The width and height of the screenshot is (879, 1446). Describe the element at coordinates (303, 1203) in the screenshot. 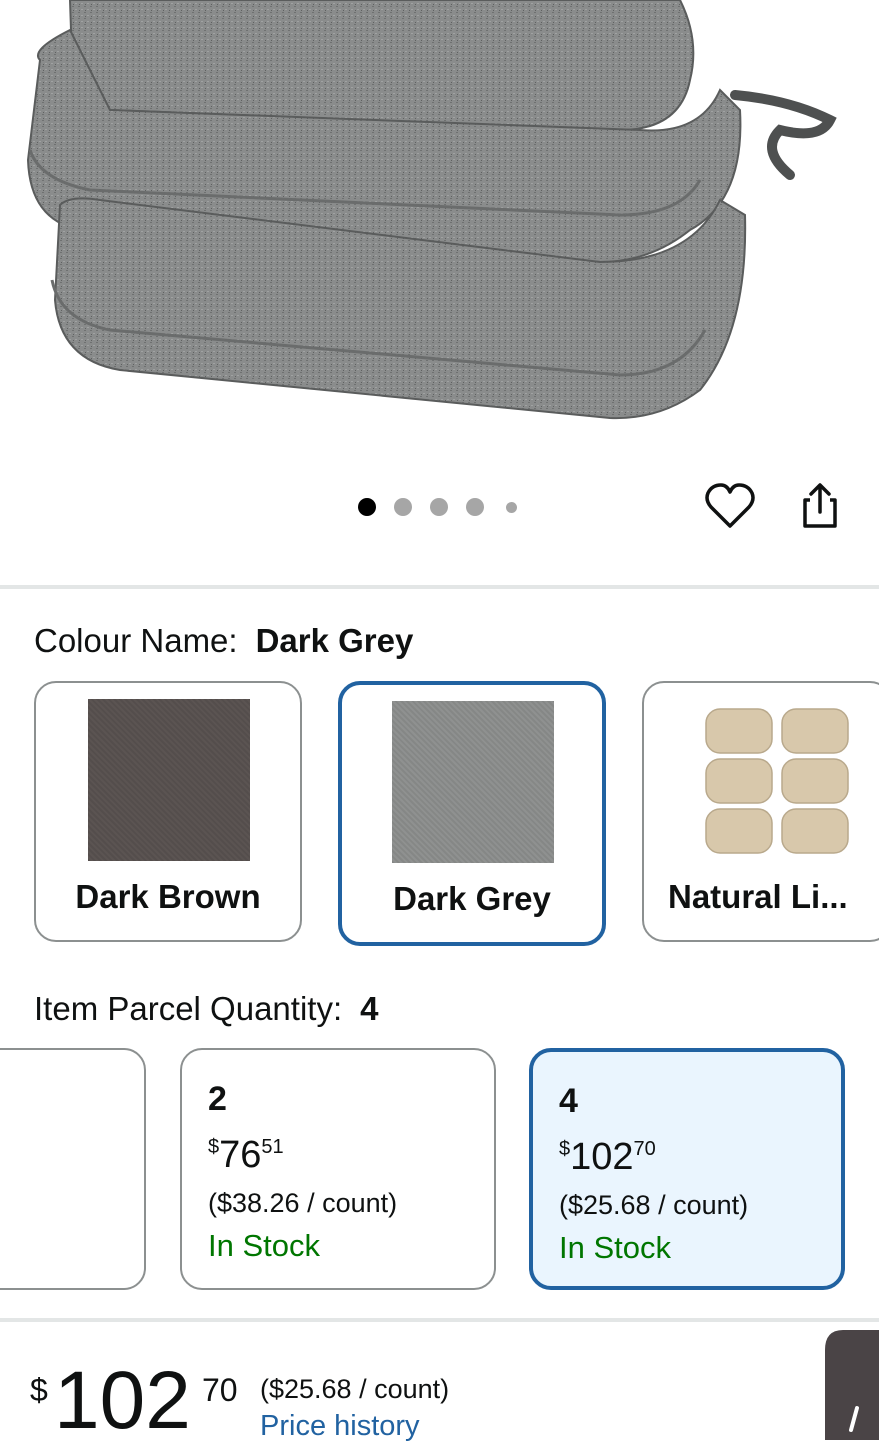

I see `quantity-option-unit-price: ($38.26 / count)` at that location.